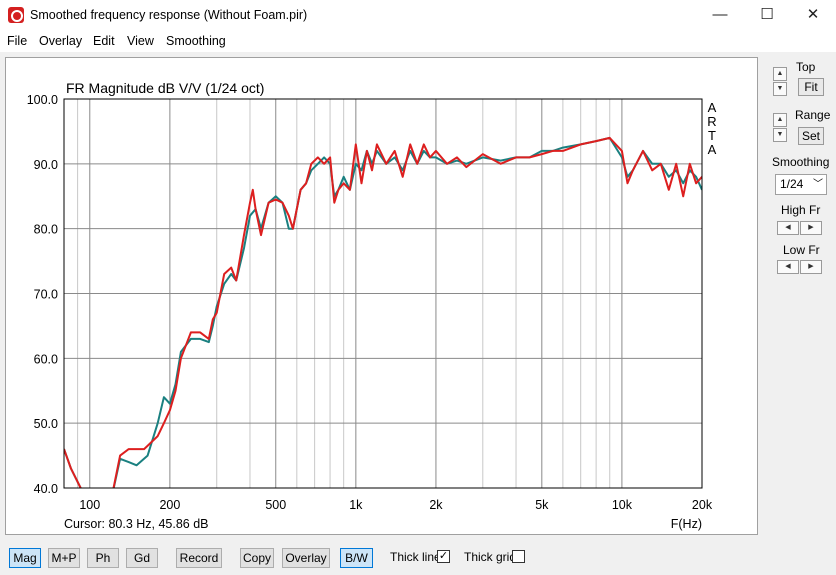 The width and height of the screenshot is (836, 575). What do you see at coordinates (46, 230) in the screenshot?
I see `y-tick-label: 80.0` at bounding box center [46, 230].